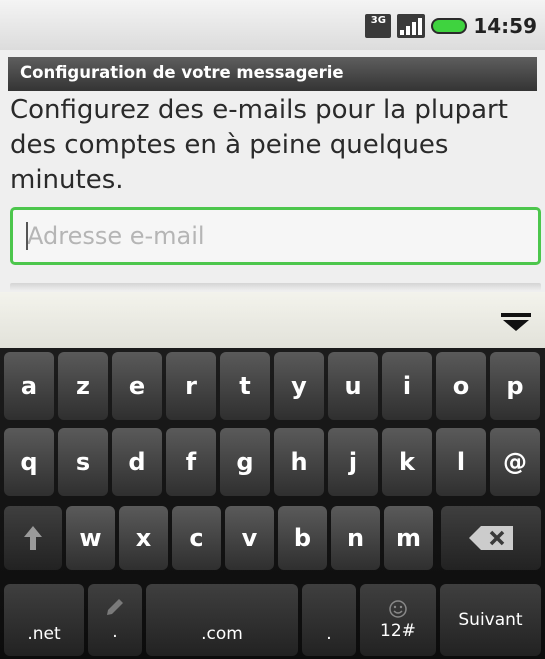  Describe the element at coordinates (115, 607) in the screenshot. I see `pencil-icon` at that location.